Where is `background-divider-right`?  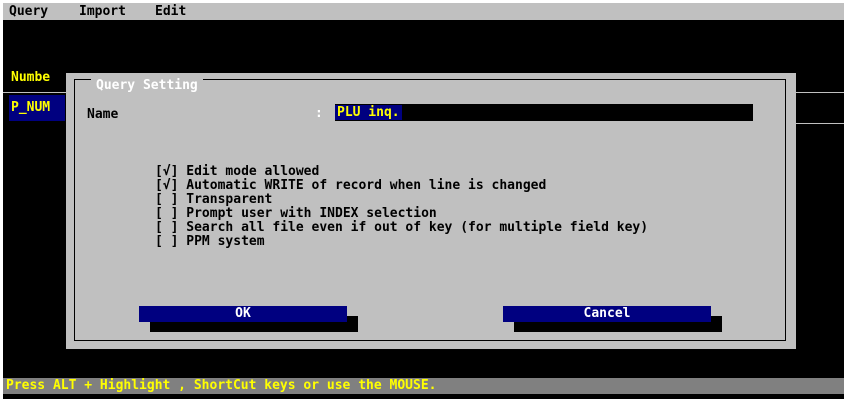 background-divider-right is located at coordinates (820, 92).